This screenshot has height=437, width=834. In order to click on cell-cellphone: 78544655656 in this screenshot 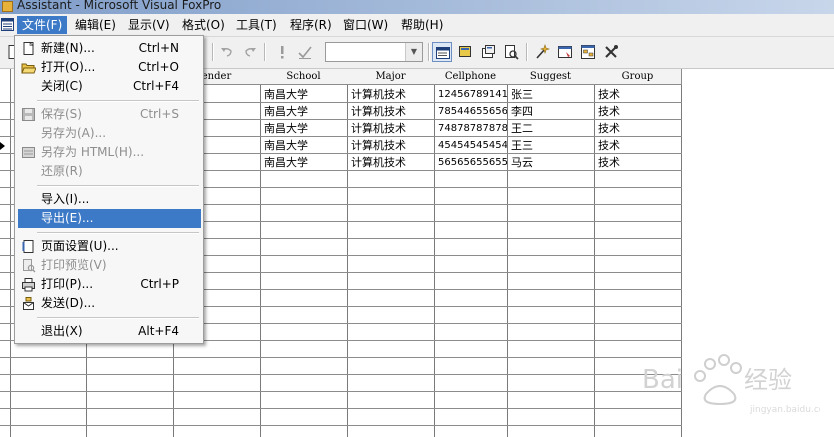, I will do `click(471, 111)`.